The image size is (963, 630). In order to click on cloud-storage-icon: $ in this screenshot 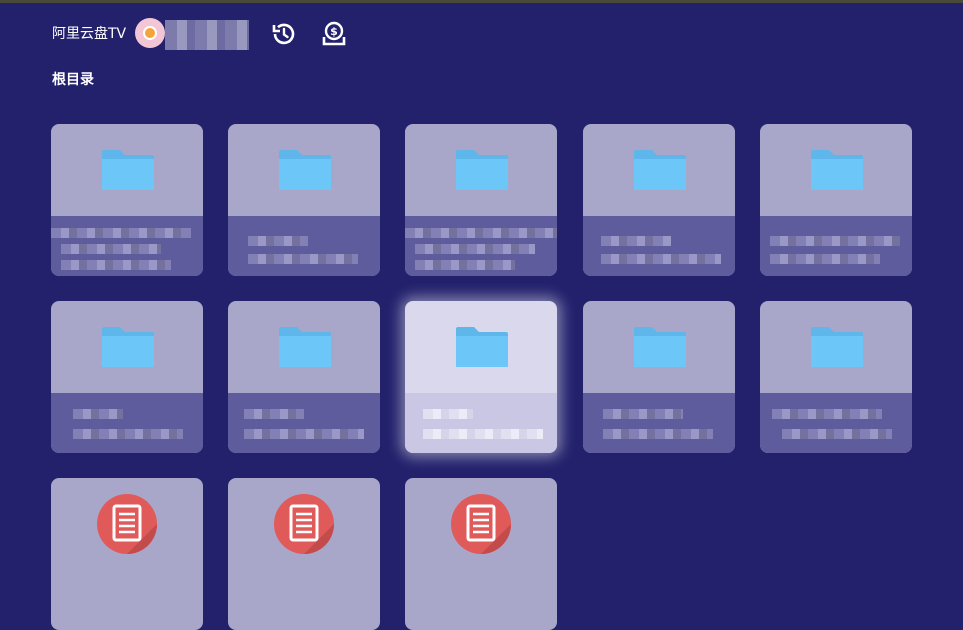, I will do `click(334, 34)`.